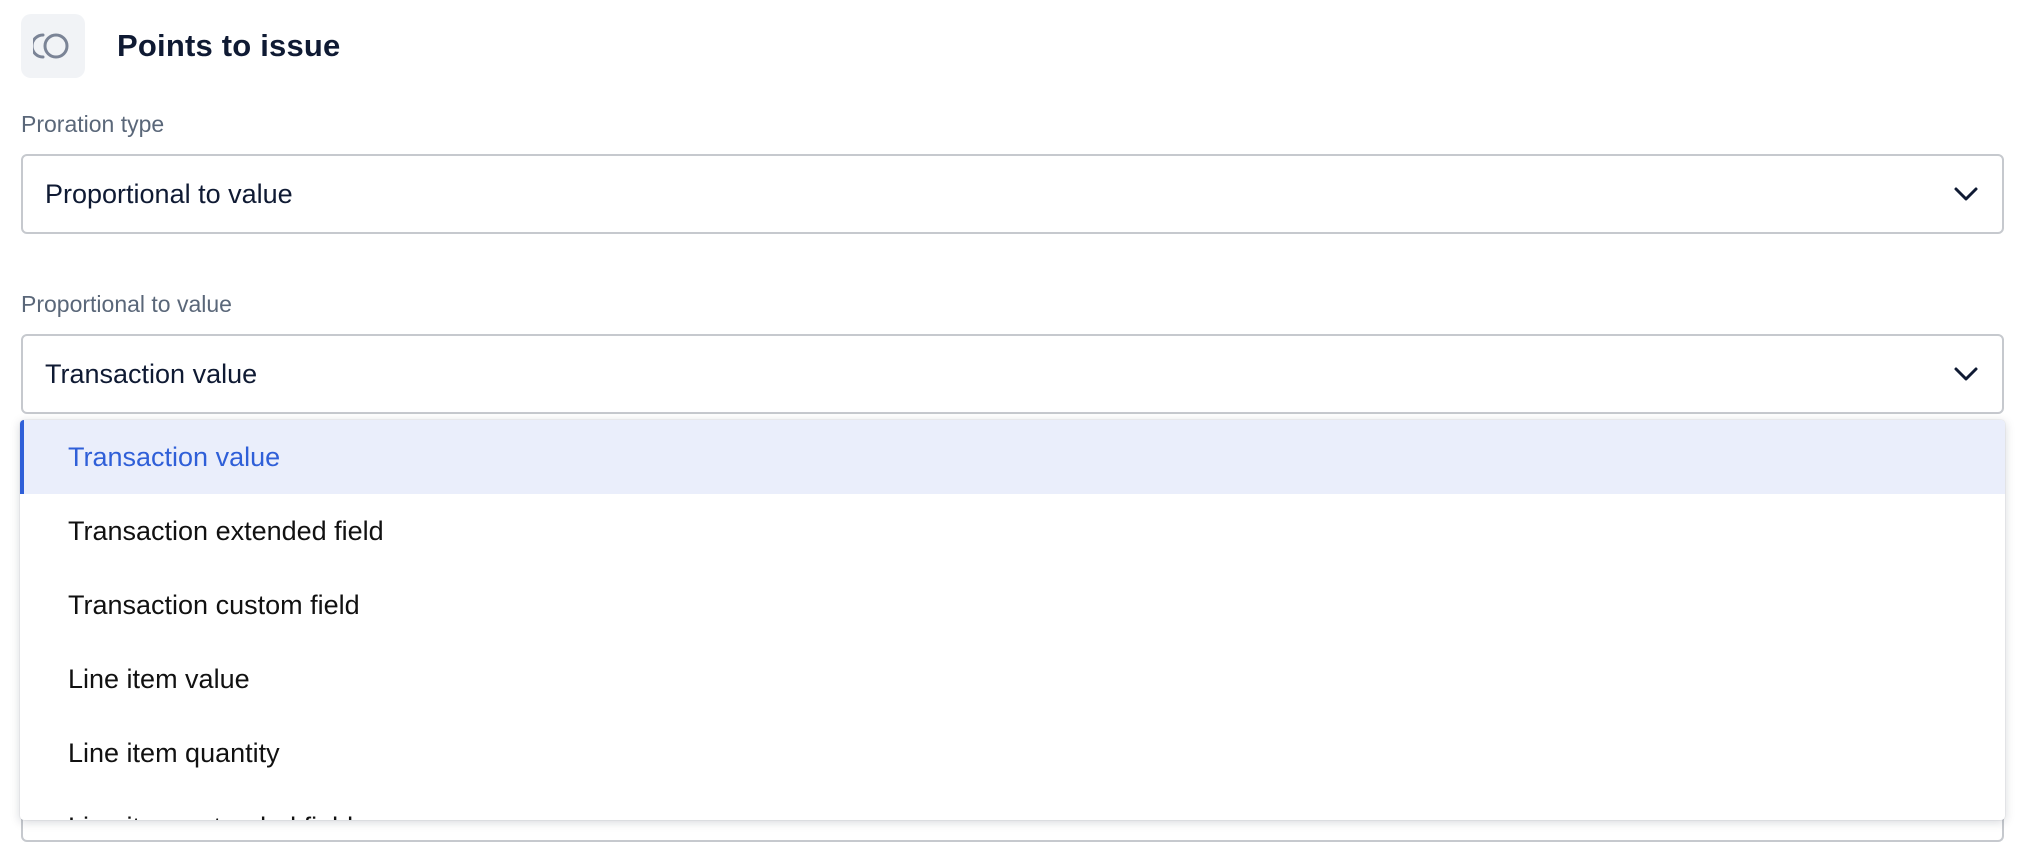 This screenshot has height=858, width=2018. I want to click on dropdown-option-line-item-extended-field: Line item extended field, so click(1012, 805).